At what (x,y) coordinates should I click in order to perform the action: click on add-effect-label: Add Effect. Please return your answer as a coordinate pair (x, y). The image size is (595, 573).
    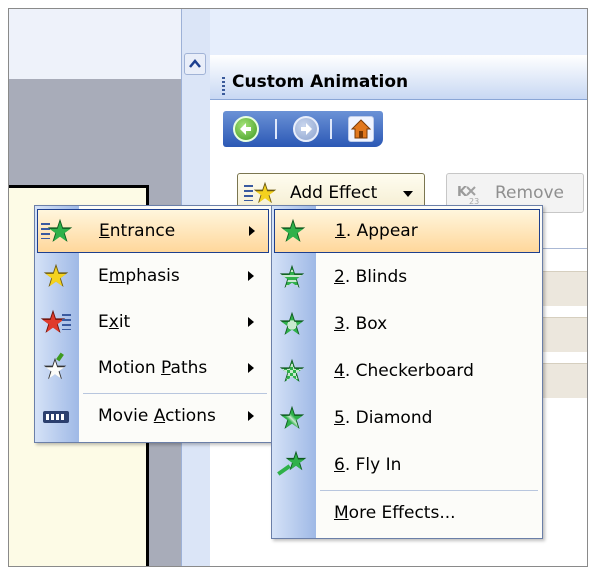
    Looking at the image, I should click on (334, 193).